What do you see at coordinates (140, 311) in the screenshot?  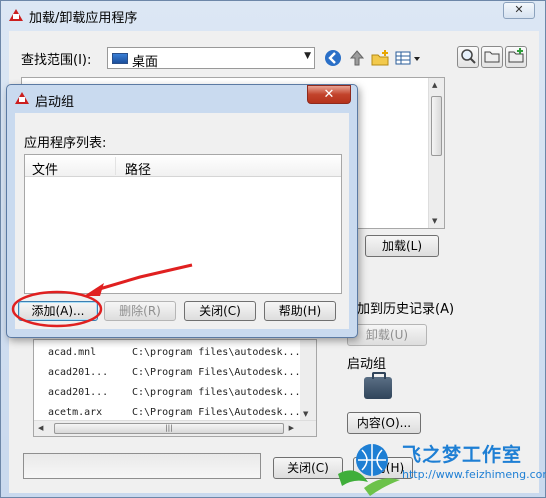 I see `remove-button: 删除(R)` at bounding box center [140, 311].